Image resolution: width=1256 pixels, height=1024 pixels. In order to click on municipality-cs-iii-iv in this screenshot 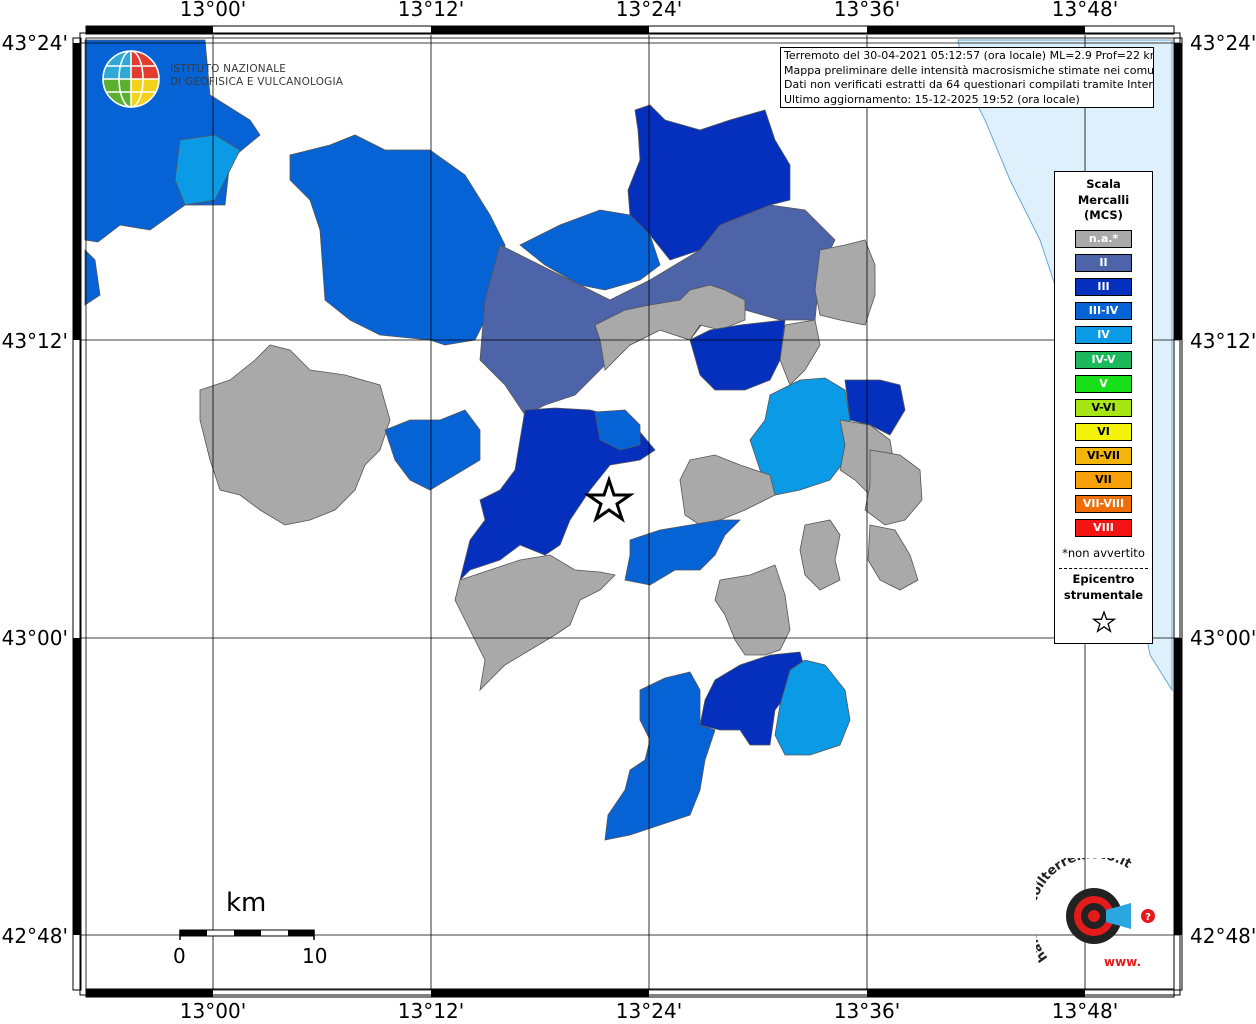, I will do `click(682, 552)`.